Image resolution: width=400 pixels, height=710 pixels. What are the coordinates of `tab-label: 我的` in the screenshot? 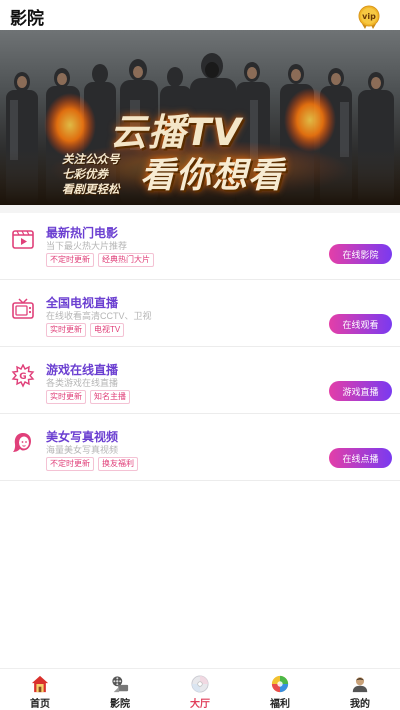 It's located at (360, 704).